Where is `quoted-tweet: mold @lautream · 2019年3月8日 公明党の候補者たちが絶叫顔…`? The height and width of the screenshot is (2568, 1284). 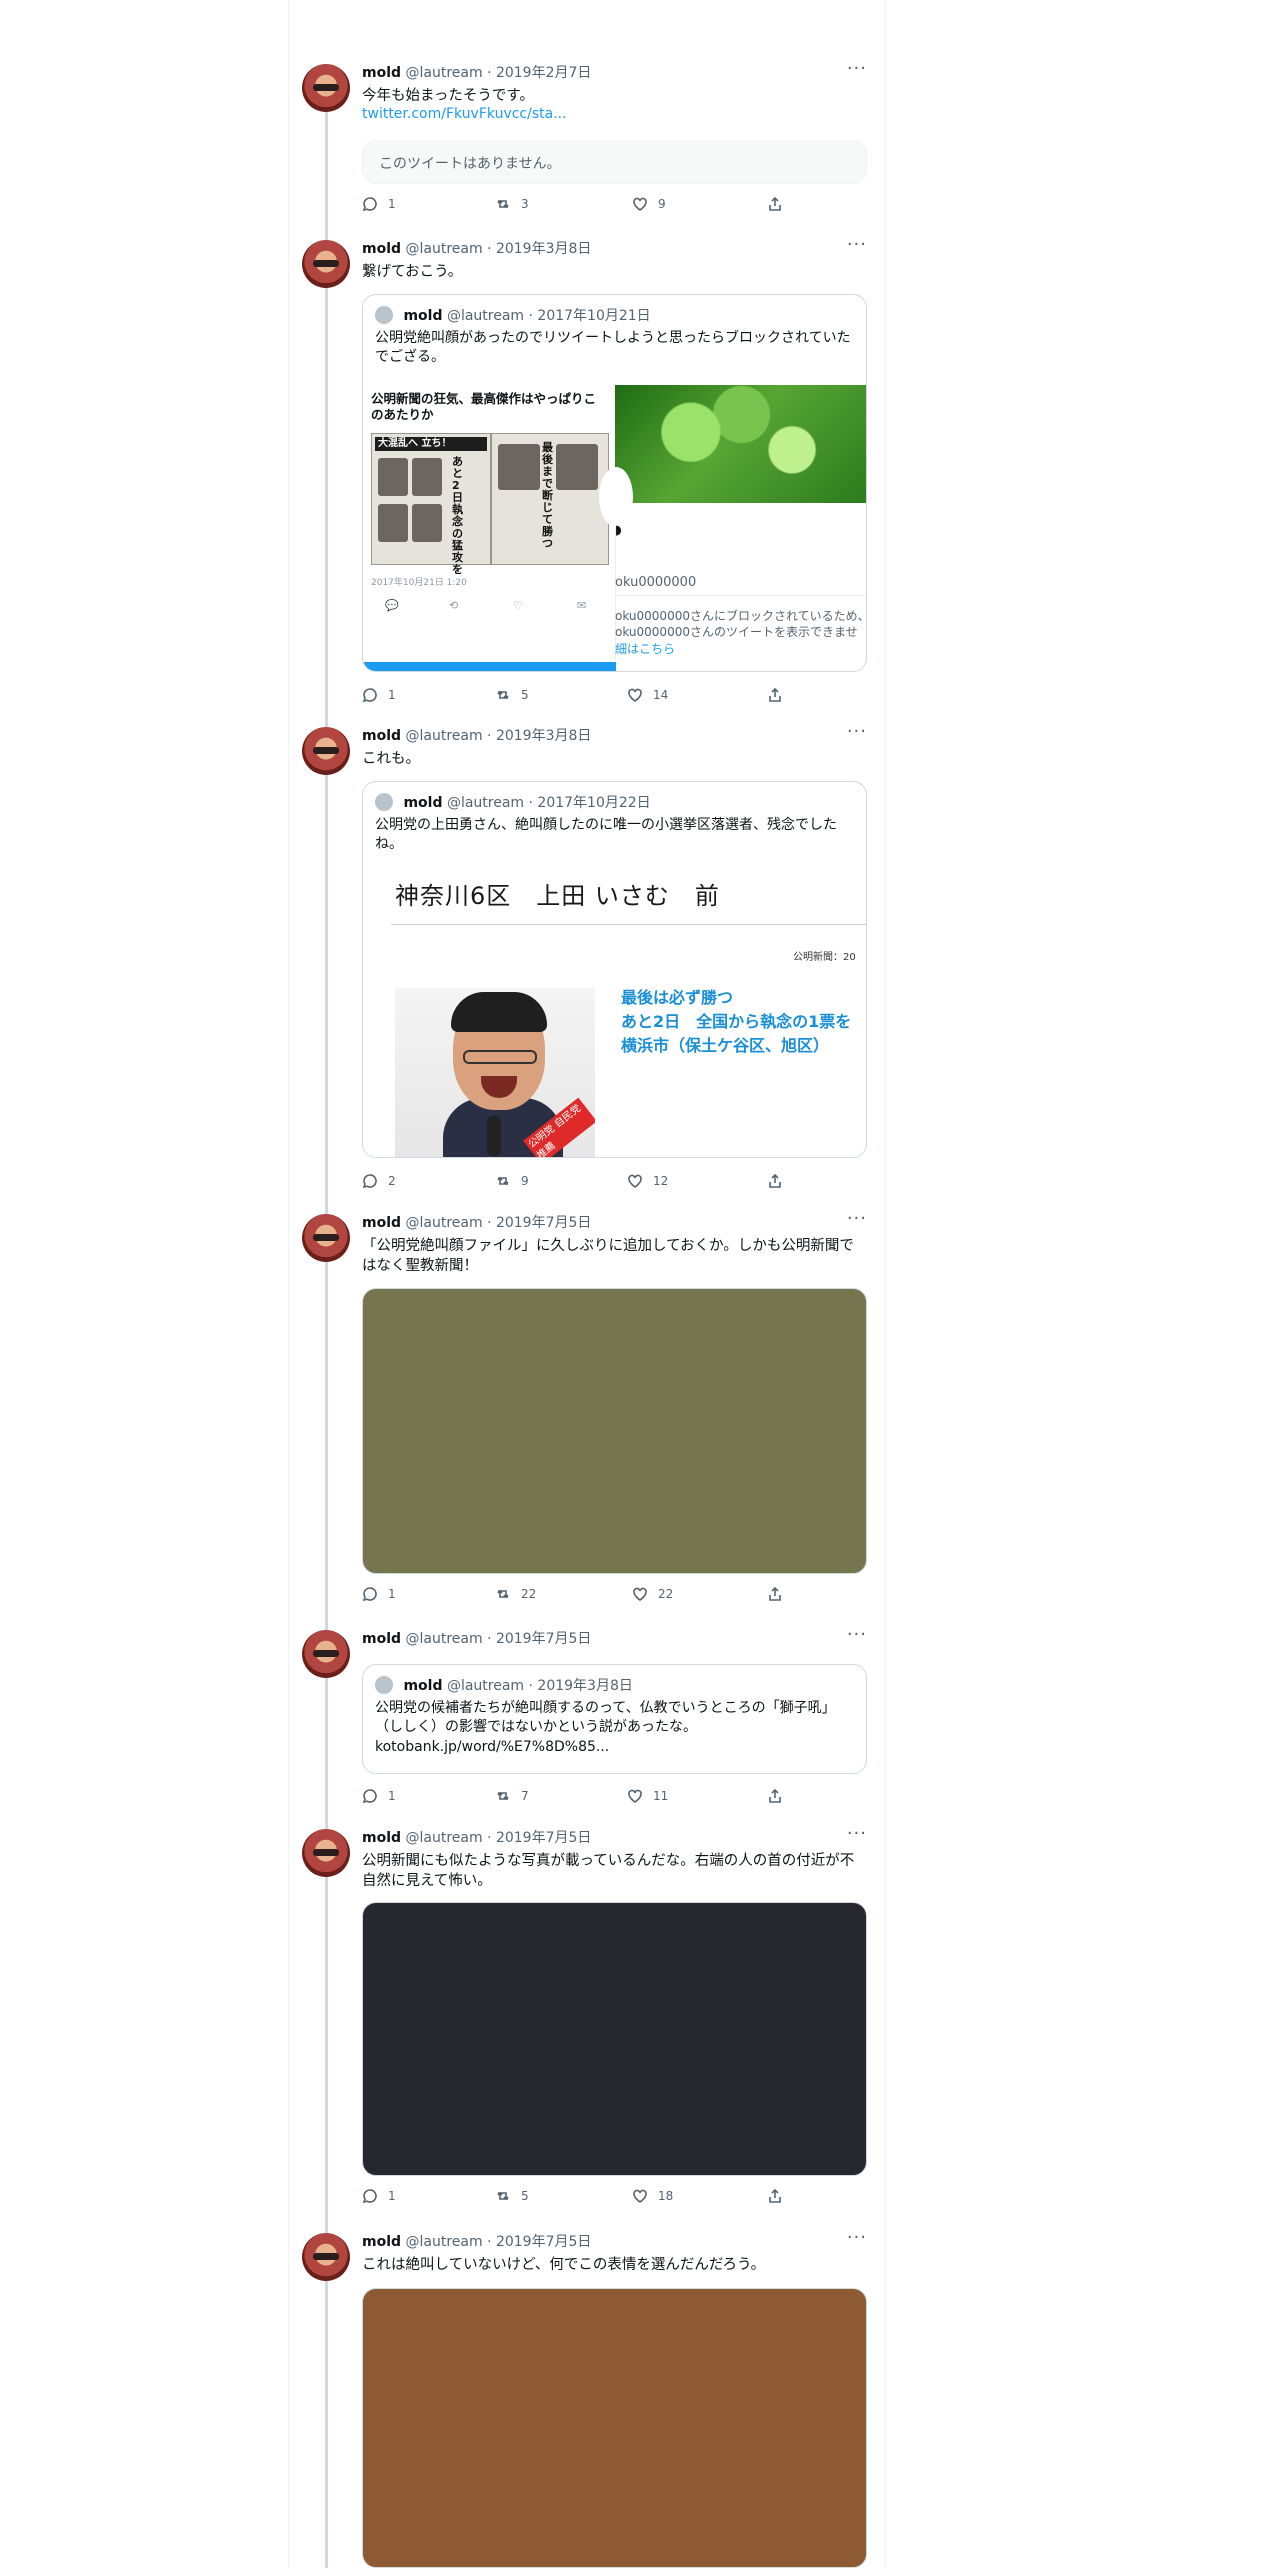
quoted-tweet: mold @lautream · 2019年3月8日 公明党の候補者たちが絶叫顔… is located at coordinates (614, 1719).